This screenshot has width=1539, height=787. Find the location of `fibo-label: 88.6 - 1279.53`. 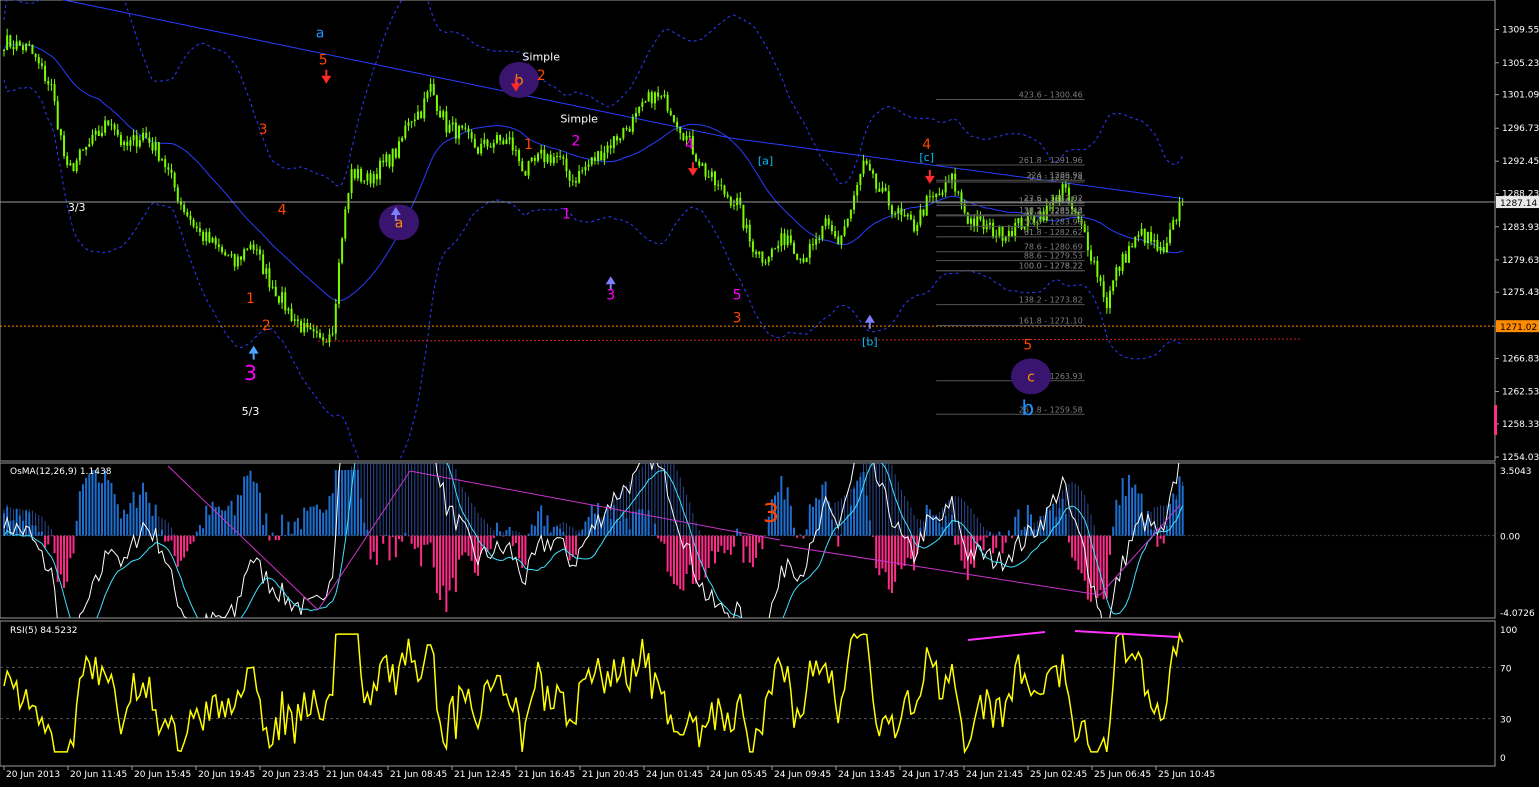

fibo-label: 88.6 - 1279.53 is located at coordinates (1053, 256).